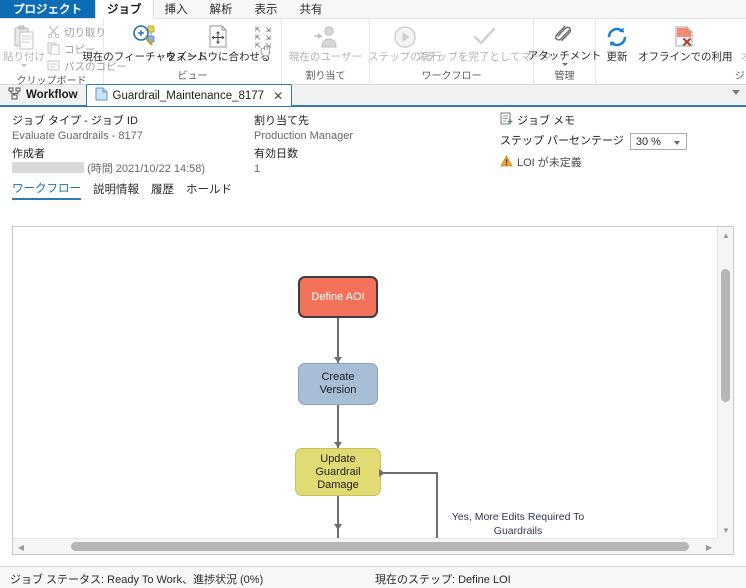 Image resolution: width=746 pixels, height=588 pixels. I want to click on scroll-right-icon: ▶, so click(709, 546).